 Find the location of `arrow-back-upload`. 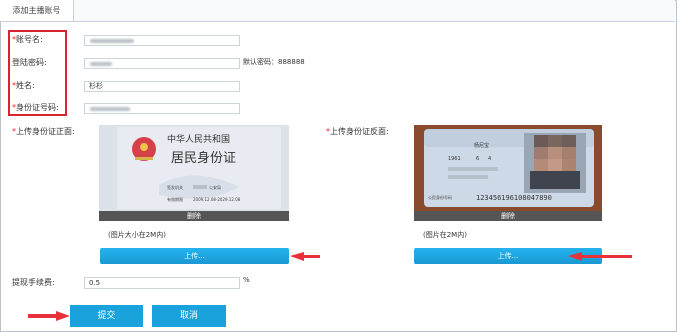

arrow-back-upload is located at coordinates (600, 256).